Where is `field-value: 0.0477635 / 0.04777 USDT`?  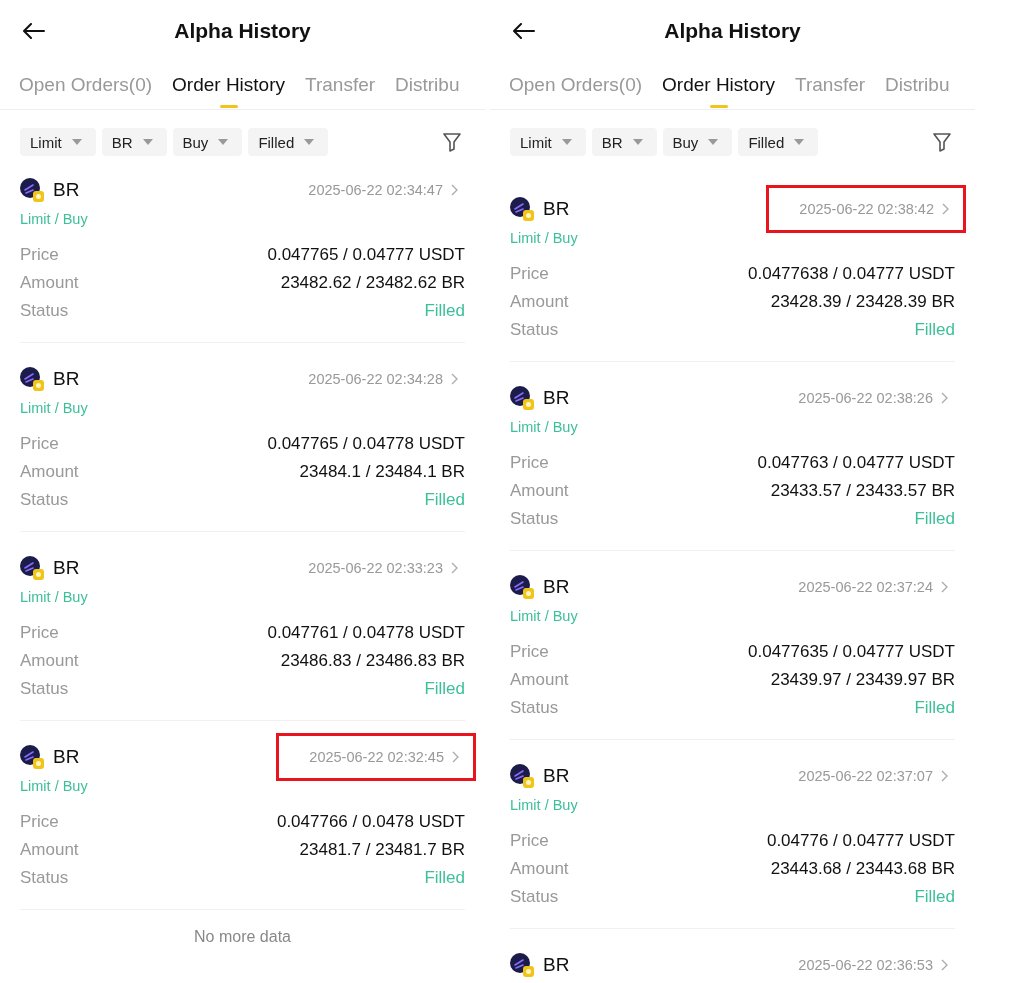 field-value: 0.0477635 / 0.04777 USDT is located at coordinates (851, 652).